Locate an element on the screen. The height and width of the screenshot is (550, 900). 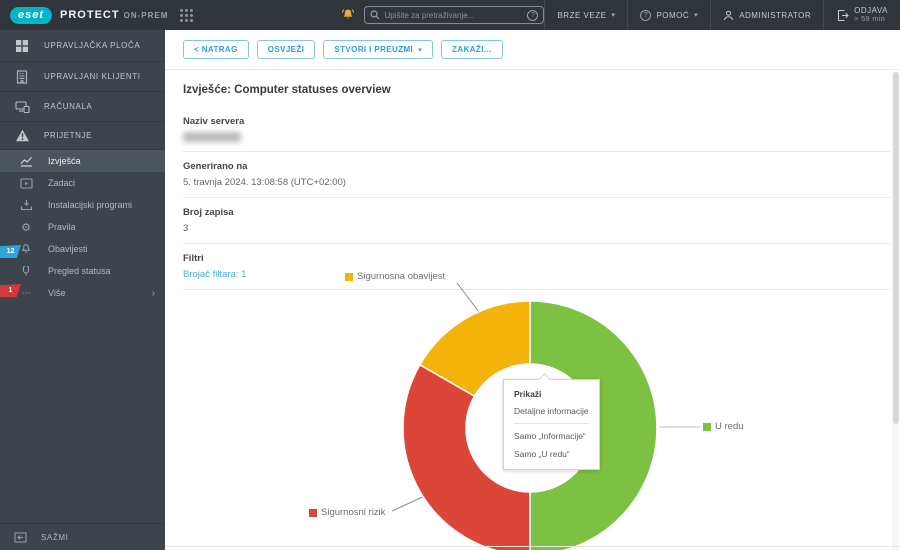
legend-swatch-ok is located at coordinates (707, 426).